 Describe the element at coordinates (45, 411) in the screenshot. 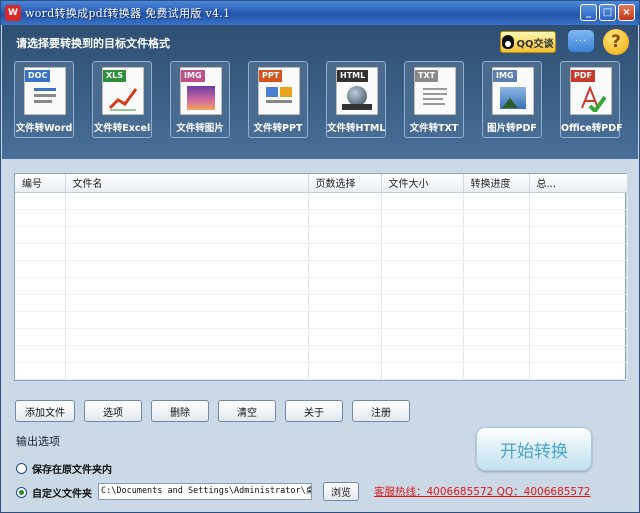

I see `add-file-button: 添加文件` at that location.